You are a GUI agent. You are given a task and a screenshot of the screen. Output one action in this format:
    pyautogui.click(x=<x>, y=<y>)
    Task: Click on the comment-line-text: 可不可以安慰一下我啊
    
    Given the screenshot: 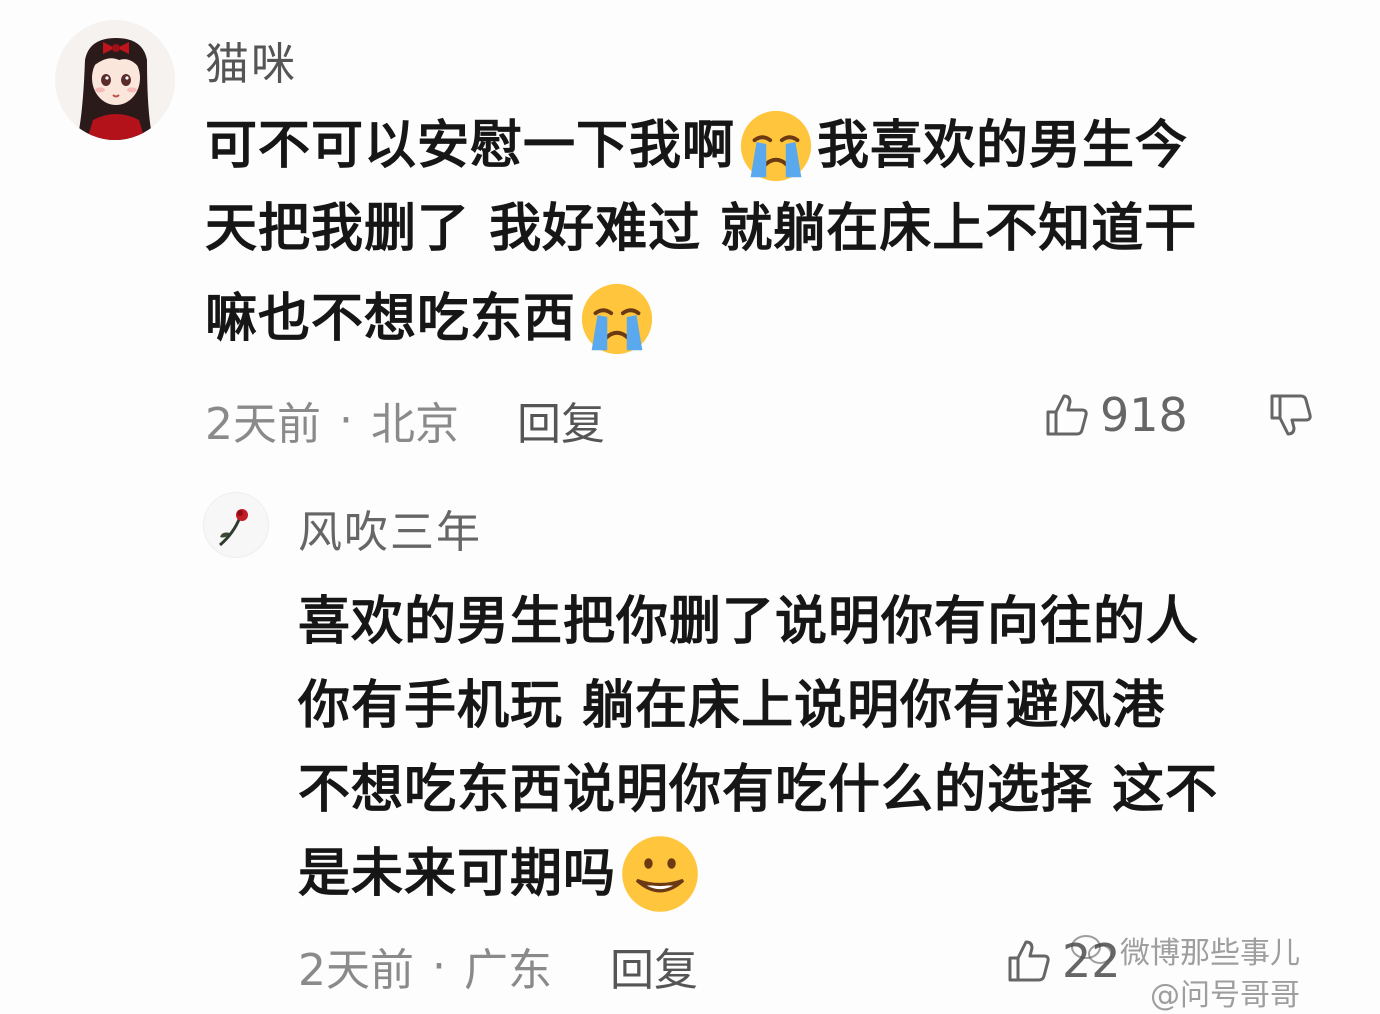 What is the action you would take?
    pyautogui.click(x=470, y=146)
    